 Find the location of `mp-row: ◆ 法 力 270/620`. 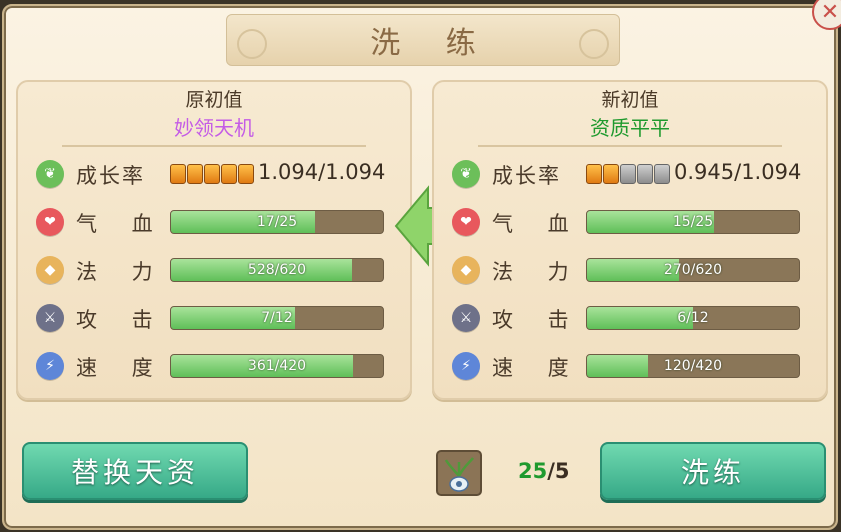

mp-row: ◆ 法 力 270/620 is located at coordinates (630, 270).